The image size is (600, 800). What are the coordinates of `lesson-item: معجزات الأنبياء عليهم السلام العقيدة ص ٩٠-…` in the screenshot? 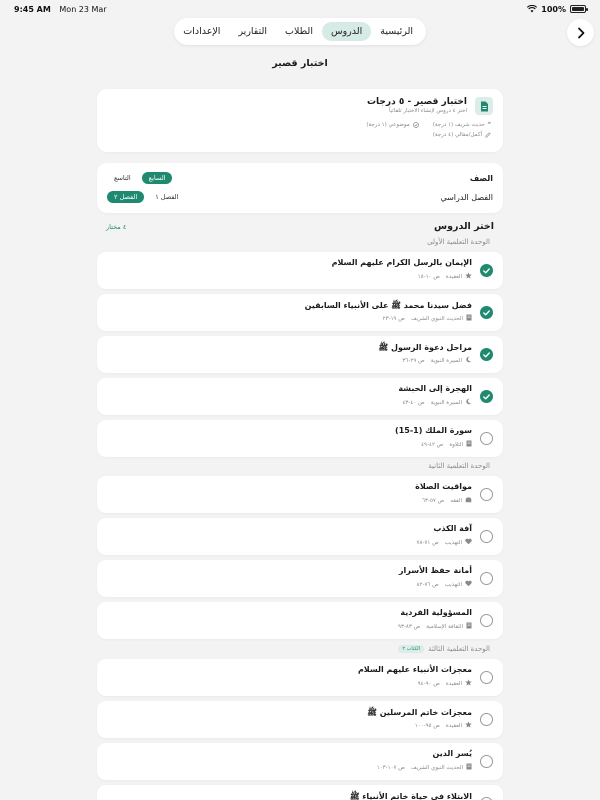 It's located at (300, 677).